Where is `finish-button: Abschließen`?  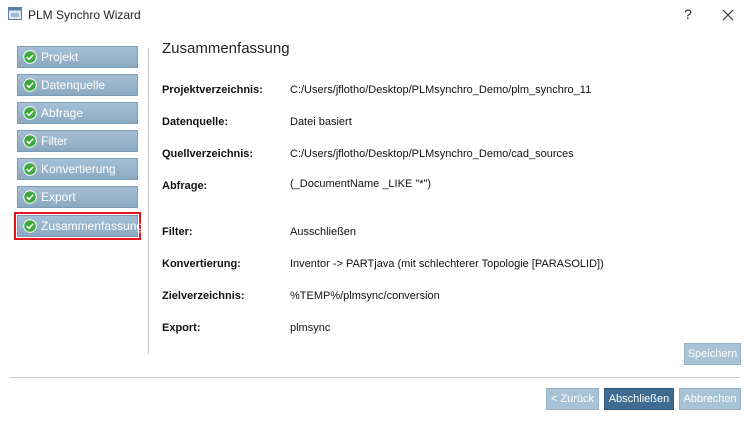
finish-button: Abschließen is located at coordinates (639, 399).